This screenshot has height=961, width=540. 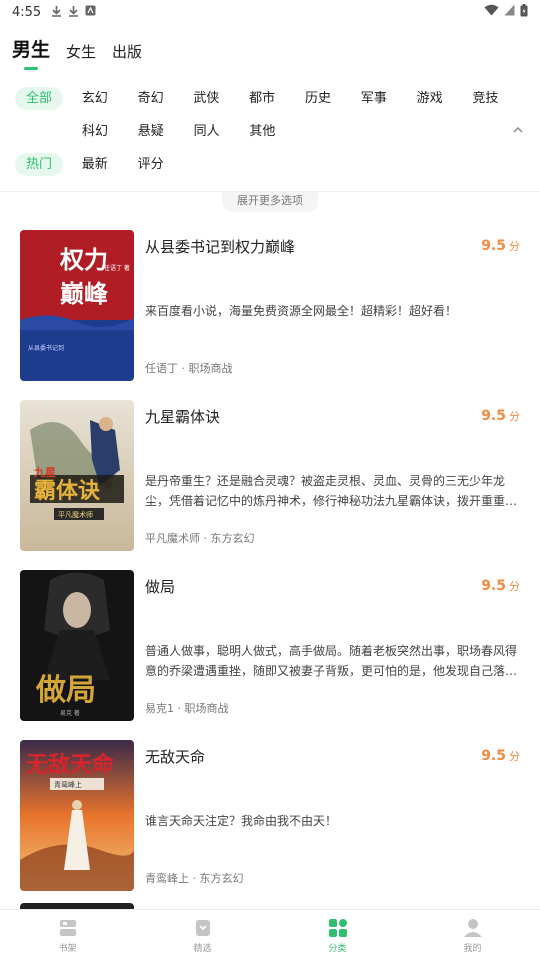 I want to click on sort-chip-latest: 最新, so click(x=95, y=164).